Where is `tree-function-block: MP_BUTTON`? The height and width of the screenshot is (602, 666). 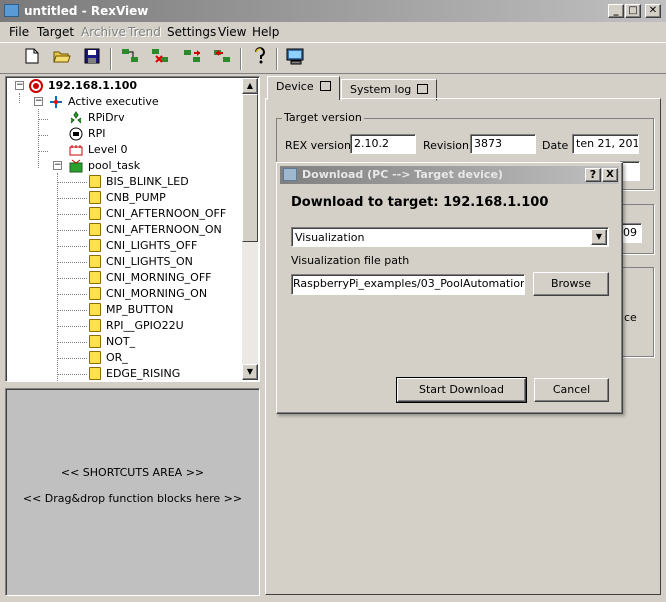 tree-function-block: MP_BUTTON is located at coordinates (126, 310).